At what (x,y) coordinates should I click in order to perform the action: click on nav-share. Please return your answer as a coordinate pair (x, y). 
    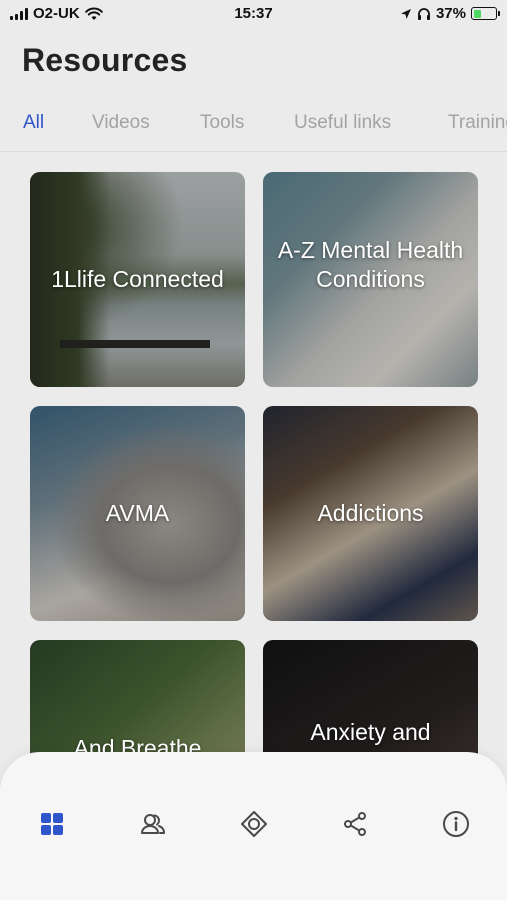
    Looking at the image, I should click on (355, 824).